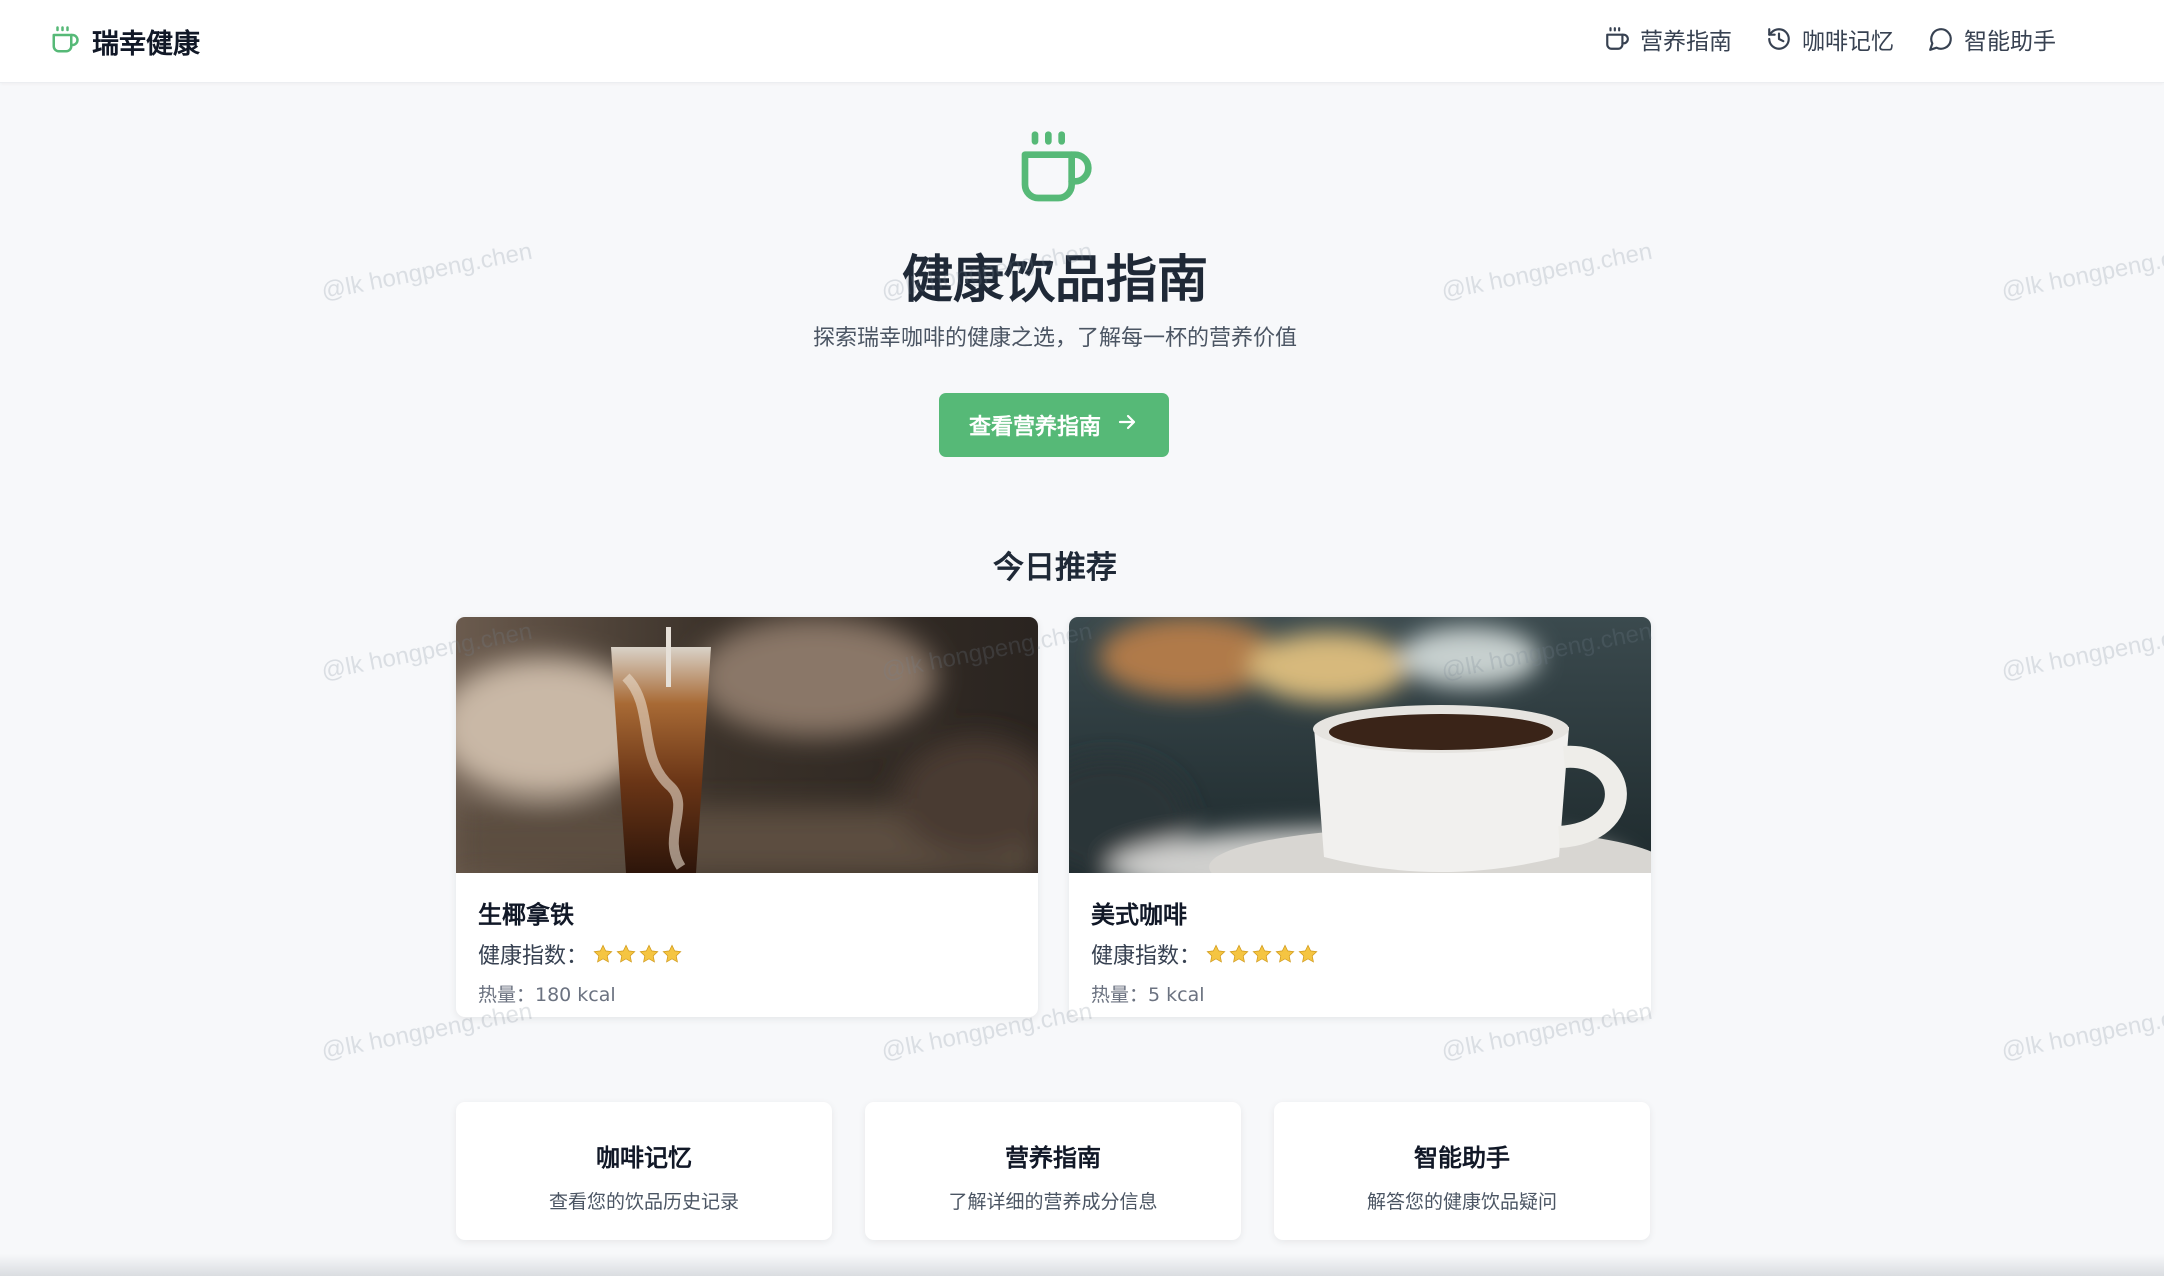 Image resolution: width=2164 pixels, height=1276 pixels. I want to click on top-navbar: 瑞幸健康 营养指南 咖啡记忆 智能助手, so click(1082, 41).